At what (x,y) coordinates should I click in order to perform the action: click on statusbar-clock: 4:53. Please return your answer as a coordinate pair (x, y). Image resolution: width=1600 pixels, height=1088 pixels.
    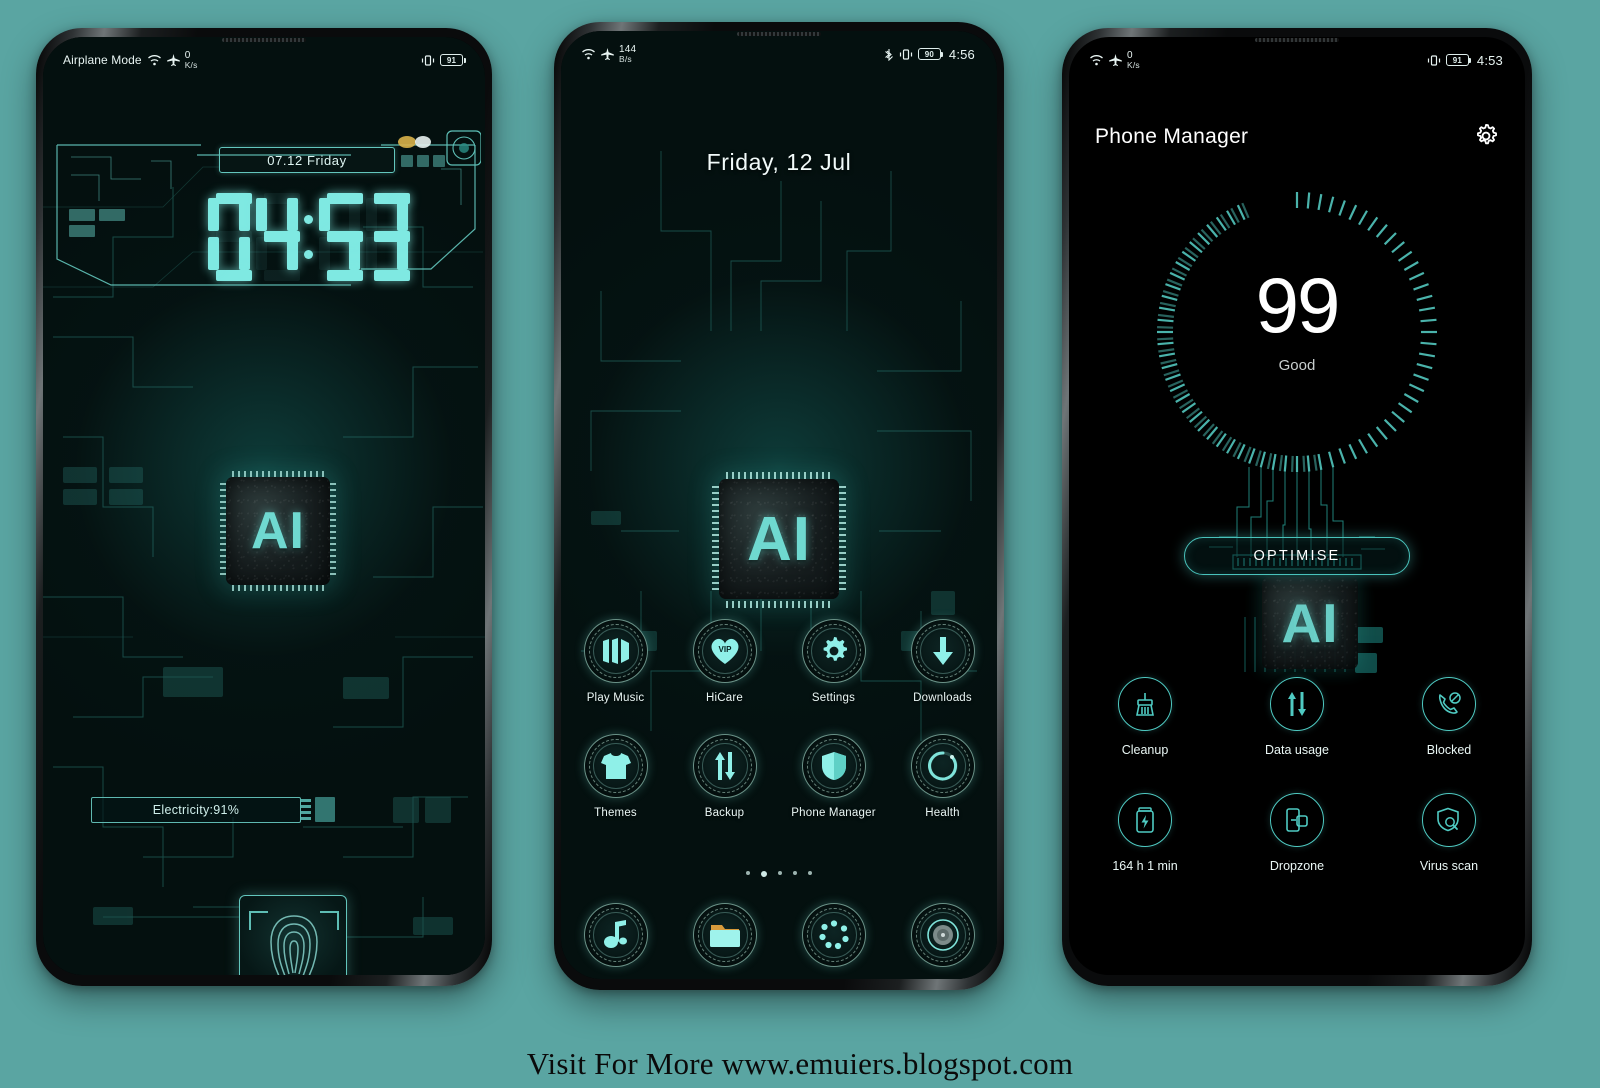
    Looking at the image, I should click on (1489, 60).